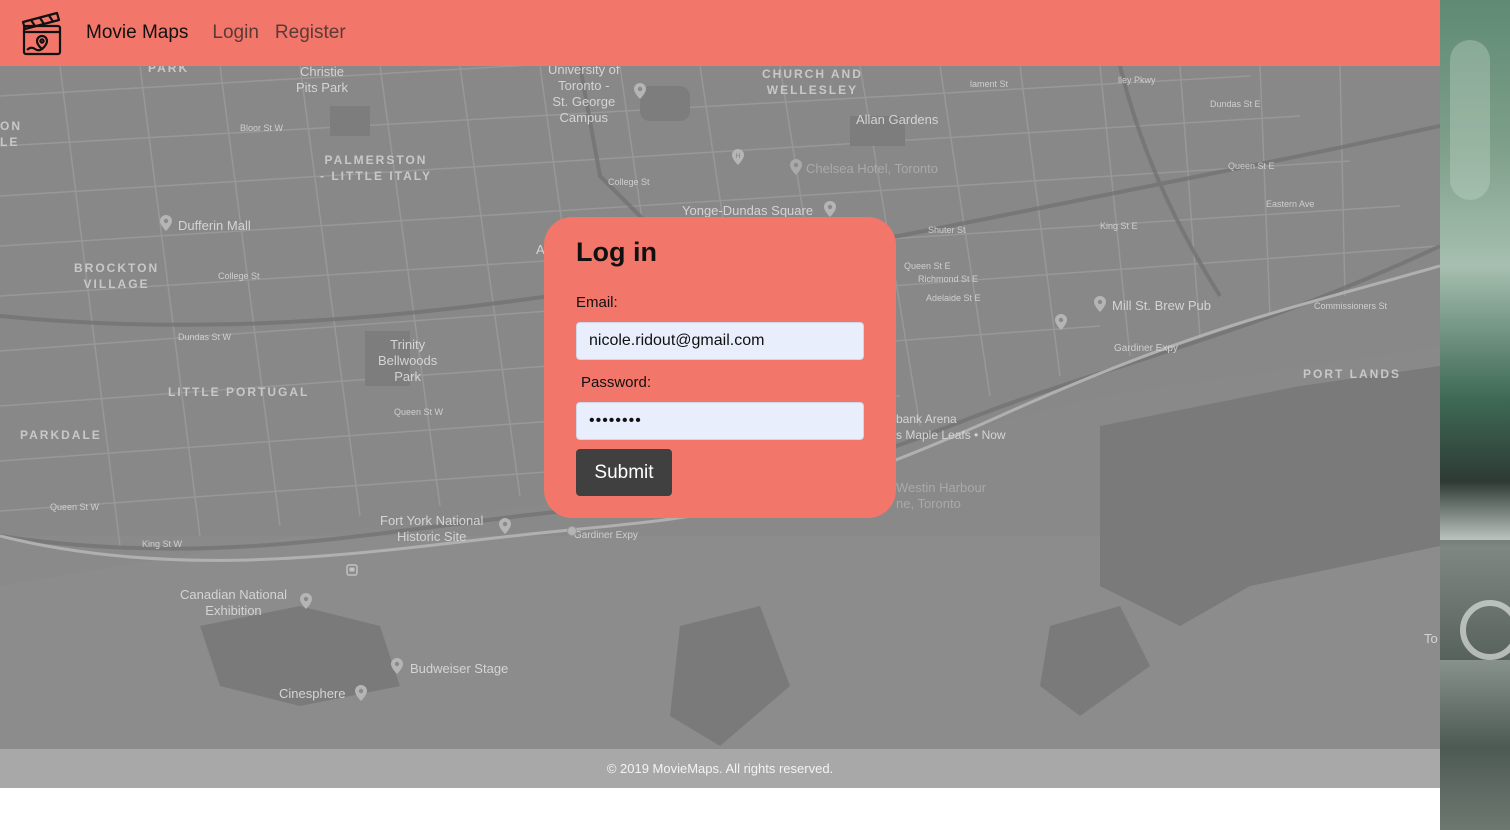  What do you see at coordinates (75, 507) in the screenshot?
I see `street-queen-w-2: Queen St W` at bounding box center [75, 507].